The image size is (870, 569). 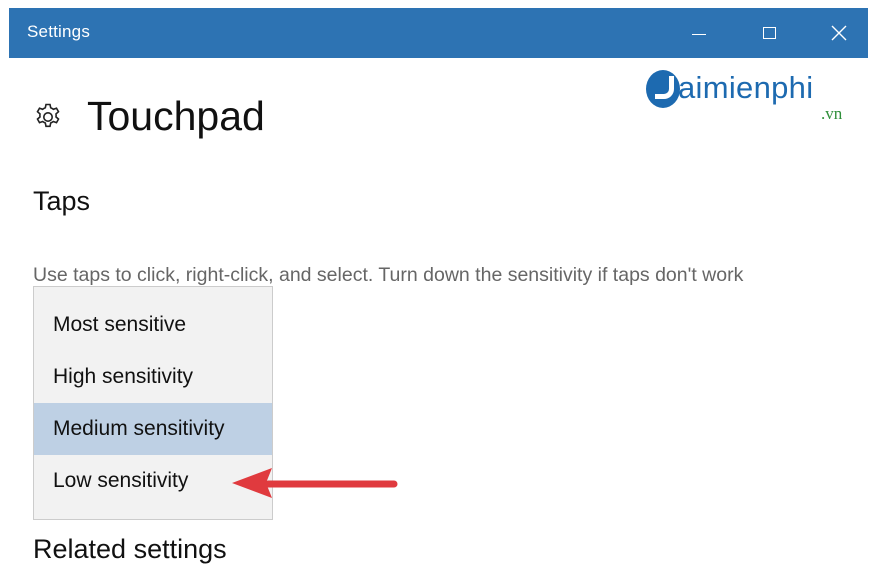 What do you see at coordinates (832, 113) in the screenshot?
I see `logo-tld: .vn` at bounding box center [832, 113].